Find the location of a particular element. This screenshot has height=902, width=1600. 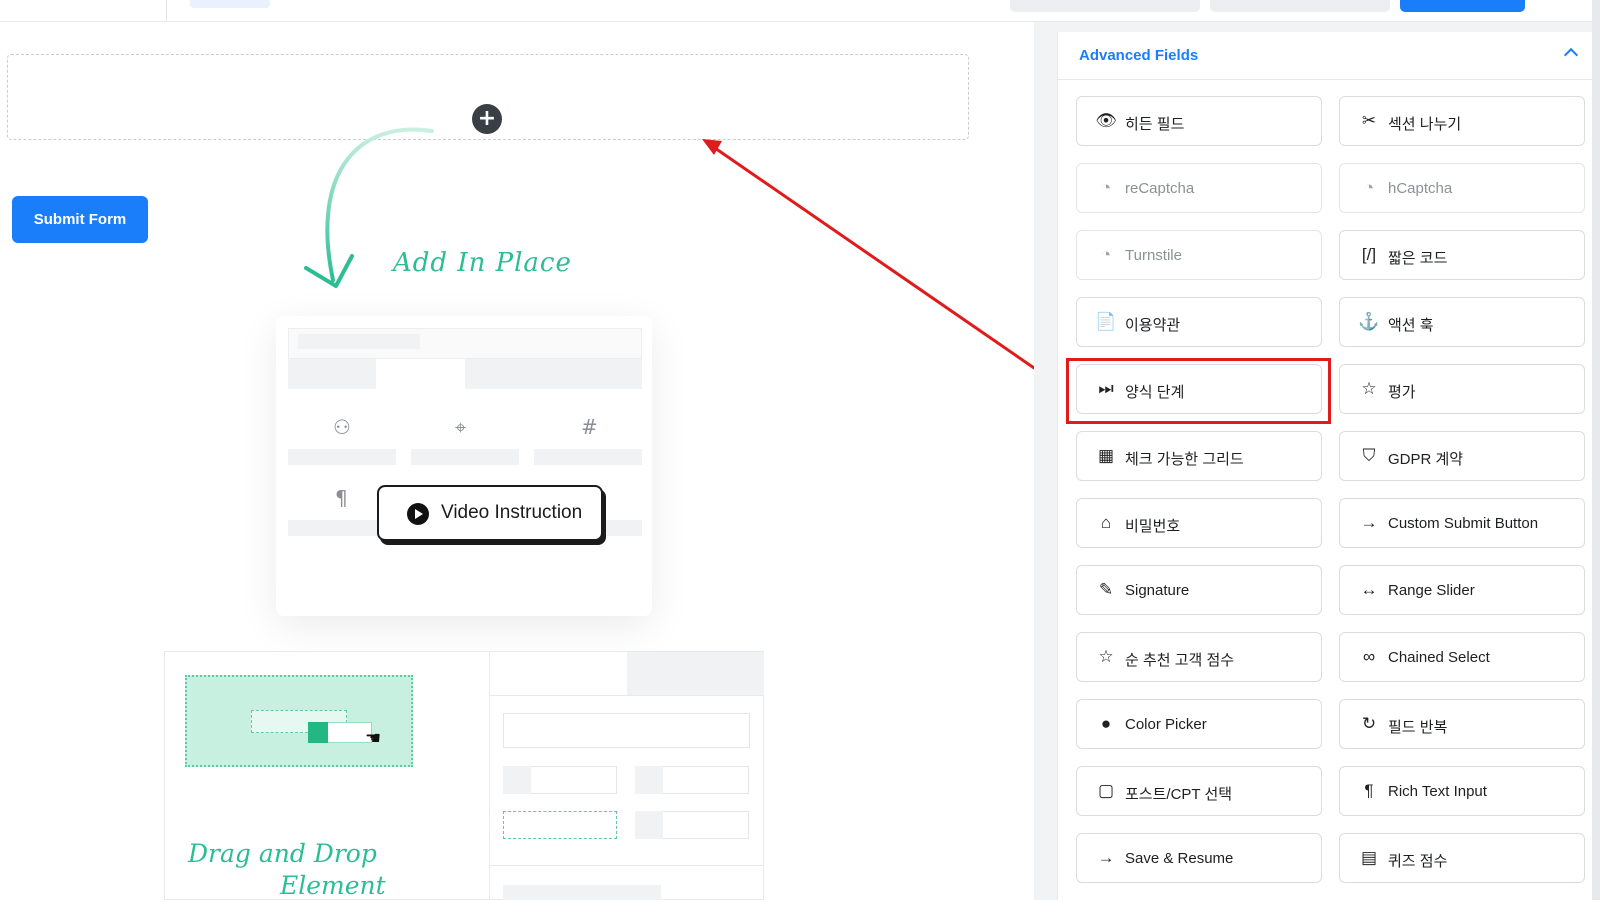

location-pin-icon: ⌖ is located at coordinates (461, 427).